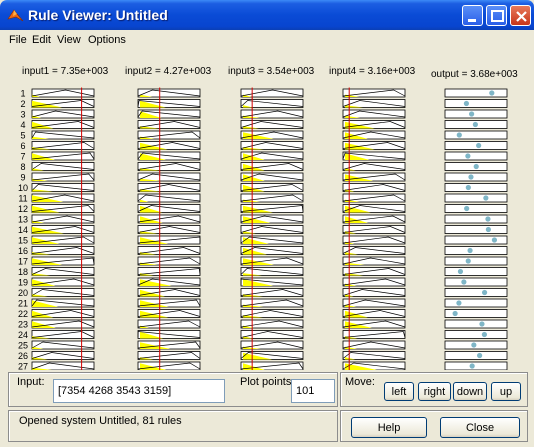  Describe the element at coordinates (22, 115) in the screenshot. I see `rule-number: 3` at that location.